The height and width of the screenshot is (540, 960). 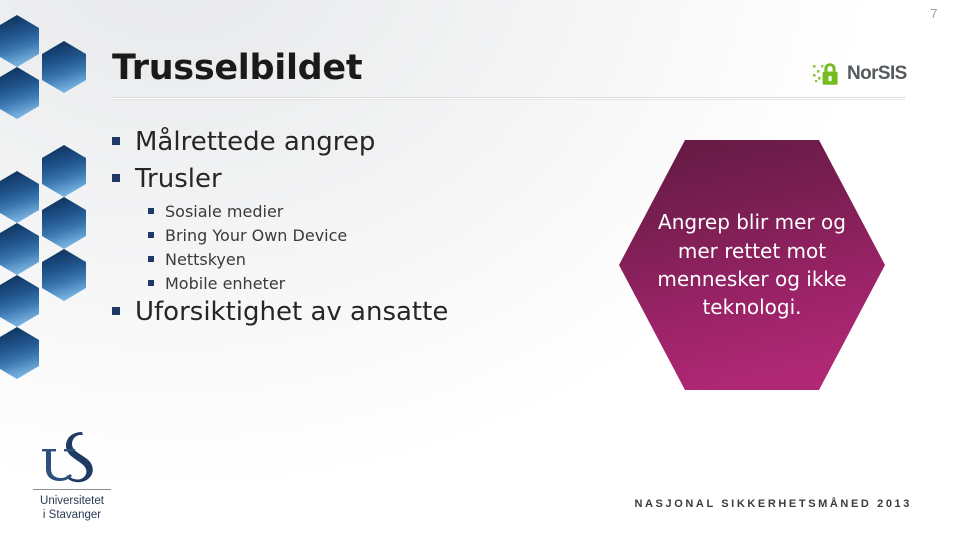 I want to click on list-item: Sosiale medier, so click(x=352, y=211).